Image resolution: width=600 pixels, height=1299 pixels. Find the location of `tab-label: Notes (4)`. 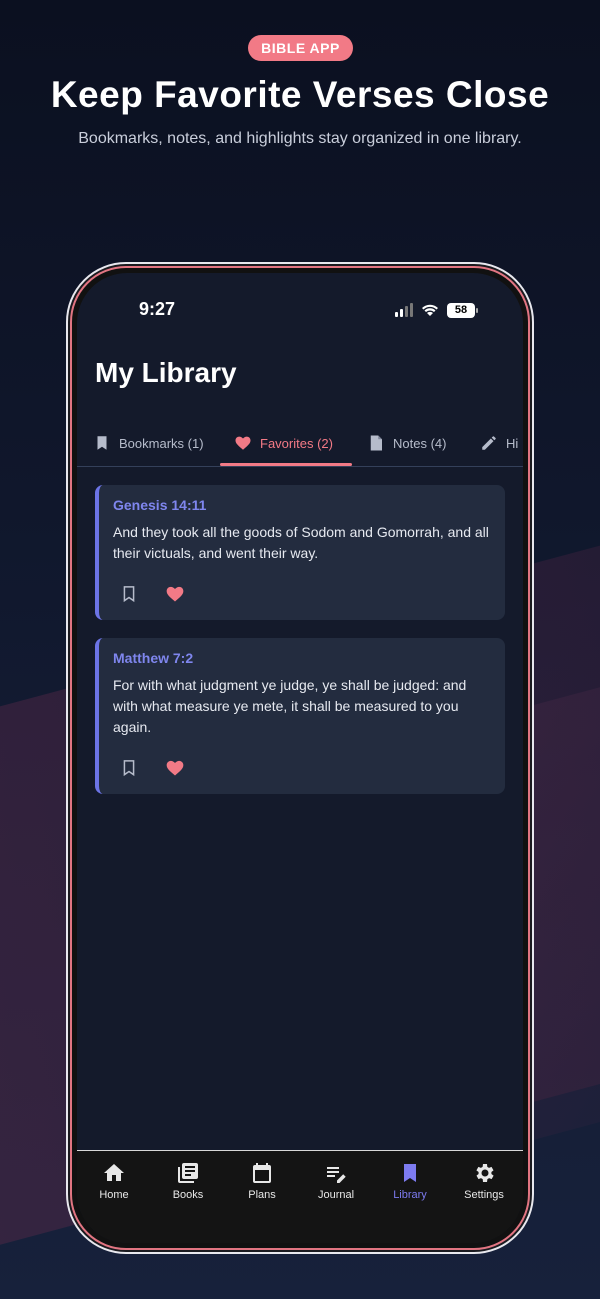

tab-label: Notes (4) is located at coordinates (420, 443).